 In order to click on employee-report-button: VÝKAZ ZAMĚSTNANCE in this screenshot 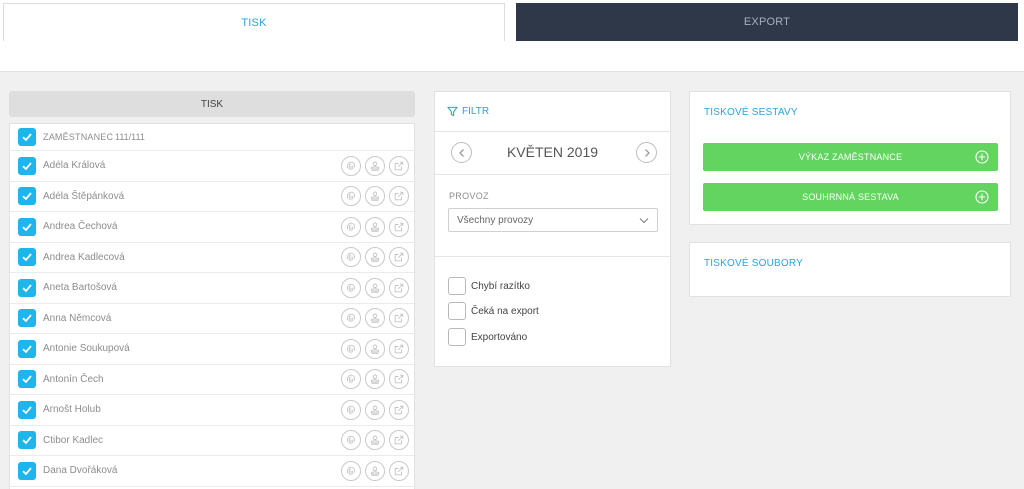, I will do `click(850, 157)`.